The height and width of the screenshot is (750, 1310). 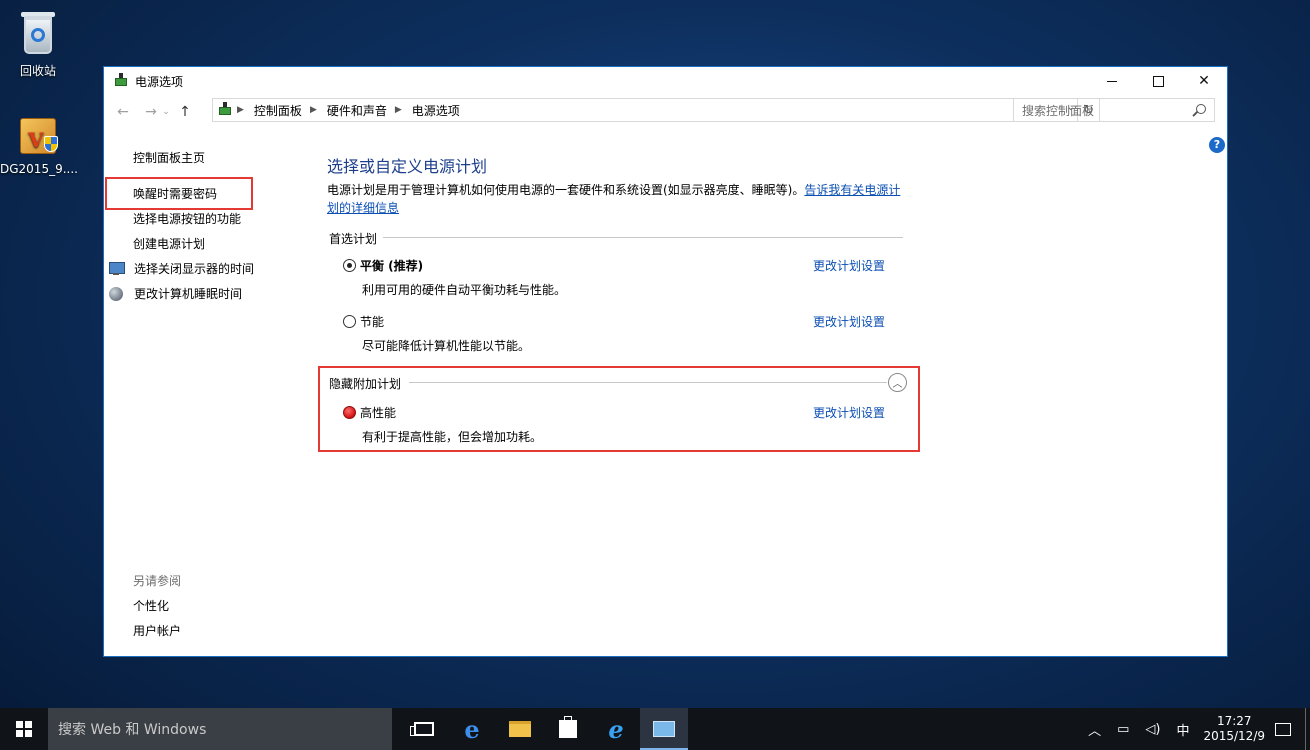 I want to click on preferred-plans-title: 首选计划, so click(x=353, y=239).